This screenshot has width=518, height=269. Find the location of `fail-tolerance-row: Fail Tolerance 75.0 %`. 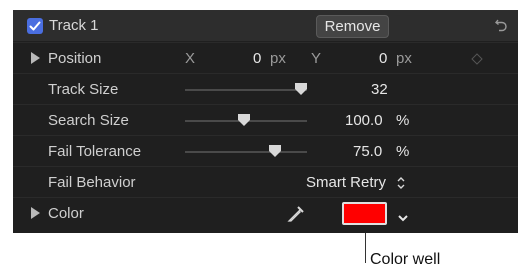

fail-tolerance-row: Fail Tolerance 75.0 % is located at coordinates (265, 151).